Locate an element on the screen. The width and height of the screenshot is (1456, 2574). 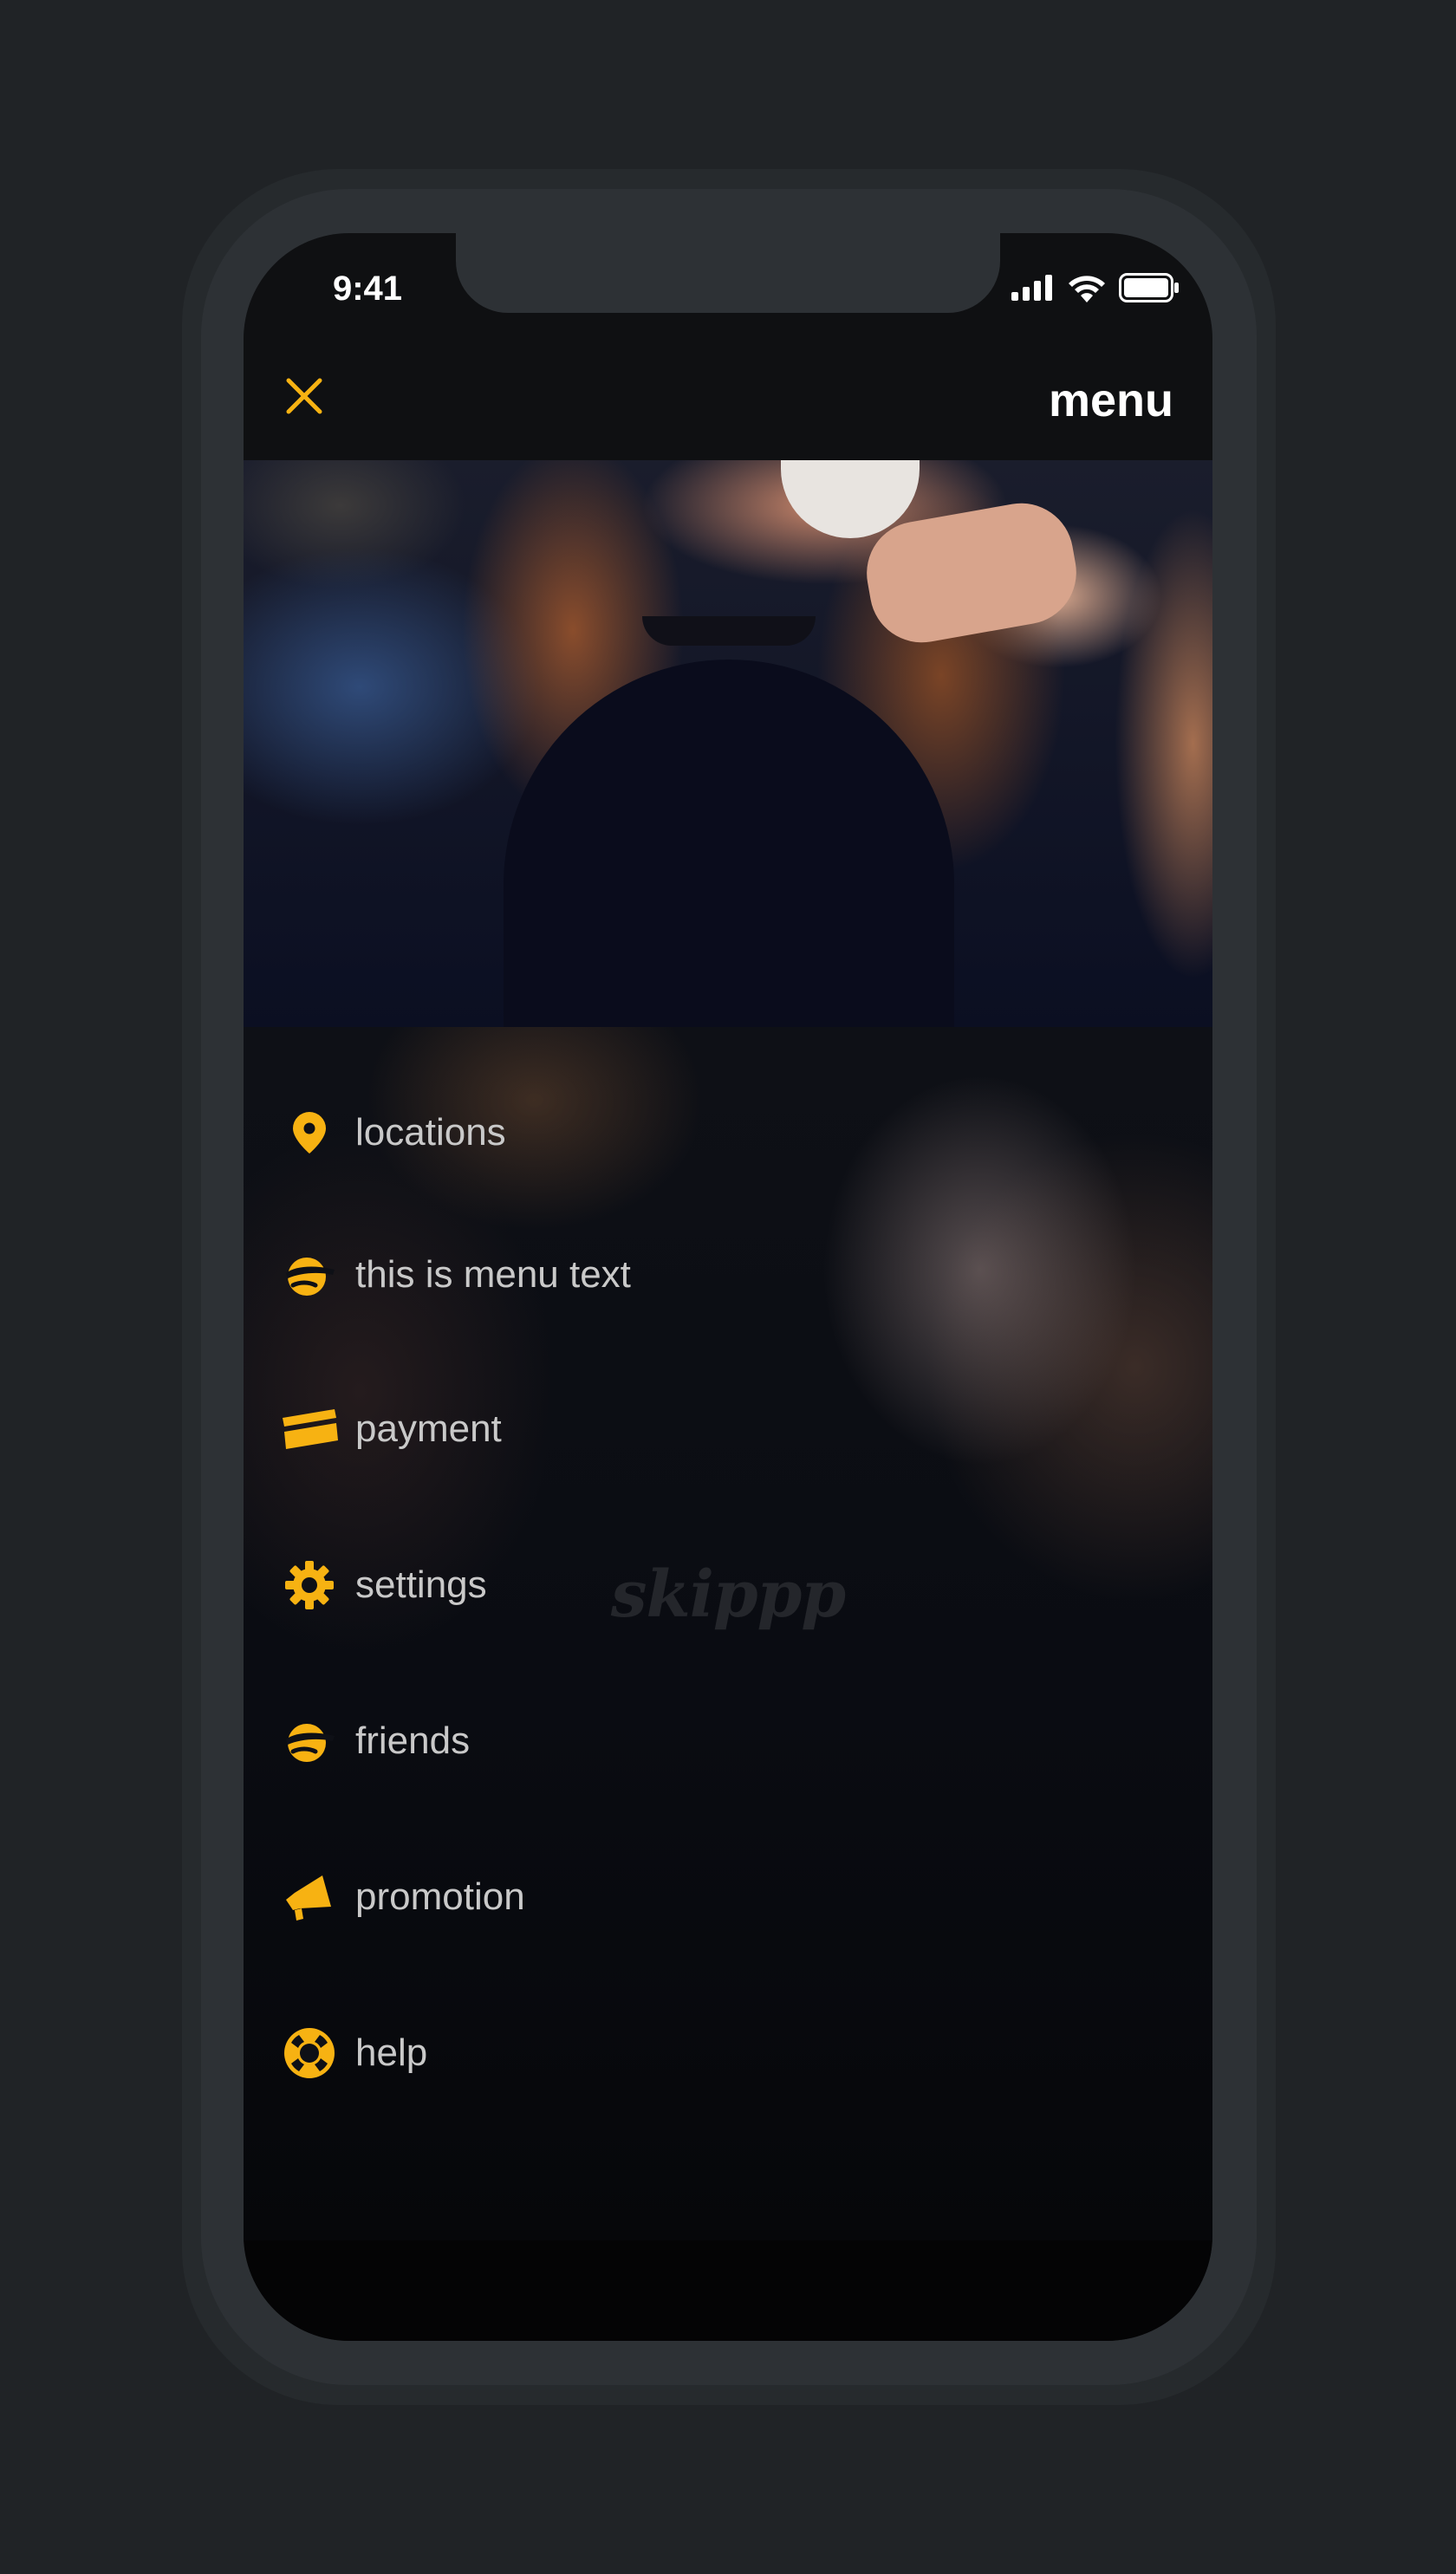
menu-item-menu-text: this is menu text is located at coordinates (454, 1275).